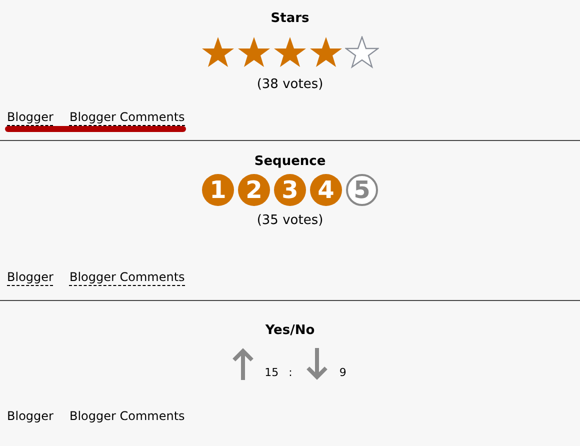 The width and height of the screenshot is (580, 446). I want to click on poll-title: Yes/No, so click(290, 331).